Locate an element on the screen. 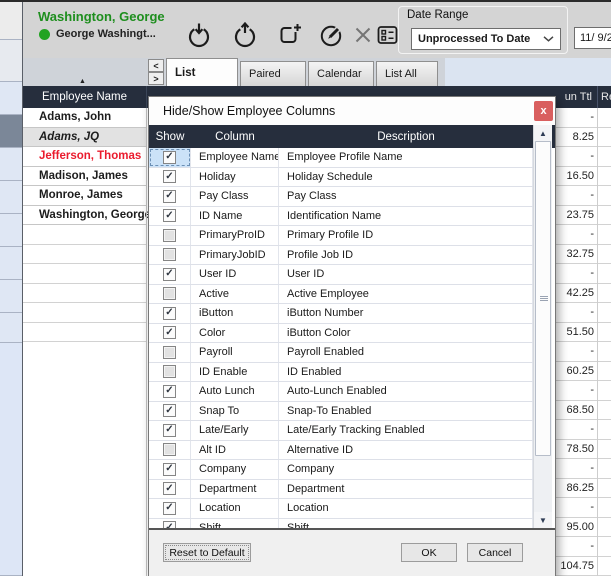  dialog-row: Alt ID Alternative ID is located at coordinates (341, 450).